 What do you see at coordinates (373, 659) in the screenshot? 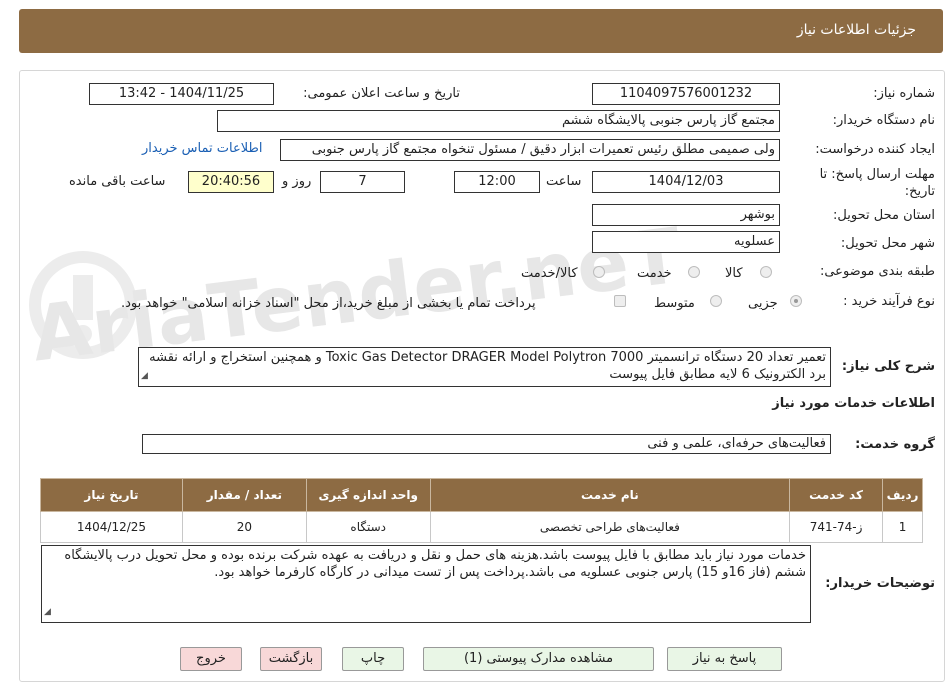
I see `print-button: چاپ` at bounding box center [373, 659].